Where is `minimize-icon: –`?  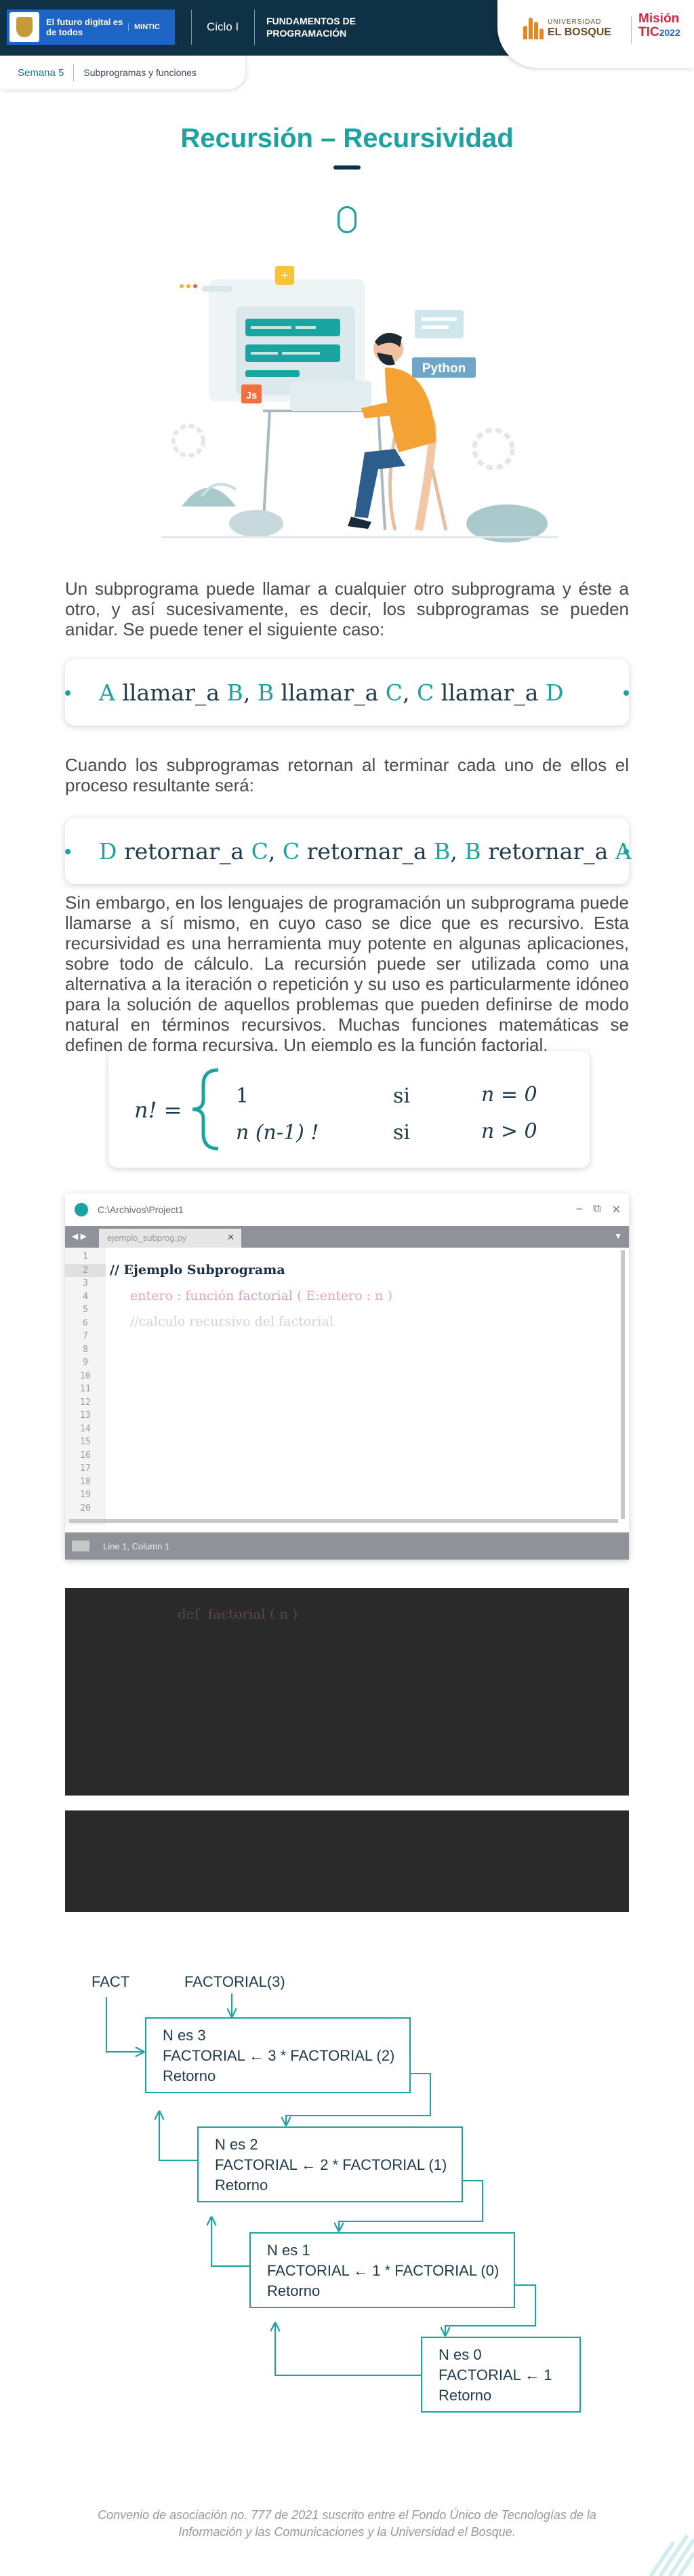 minimize-icon: – is located at coordinates (579, 1210).